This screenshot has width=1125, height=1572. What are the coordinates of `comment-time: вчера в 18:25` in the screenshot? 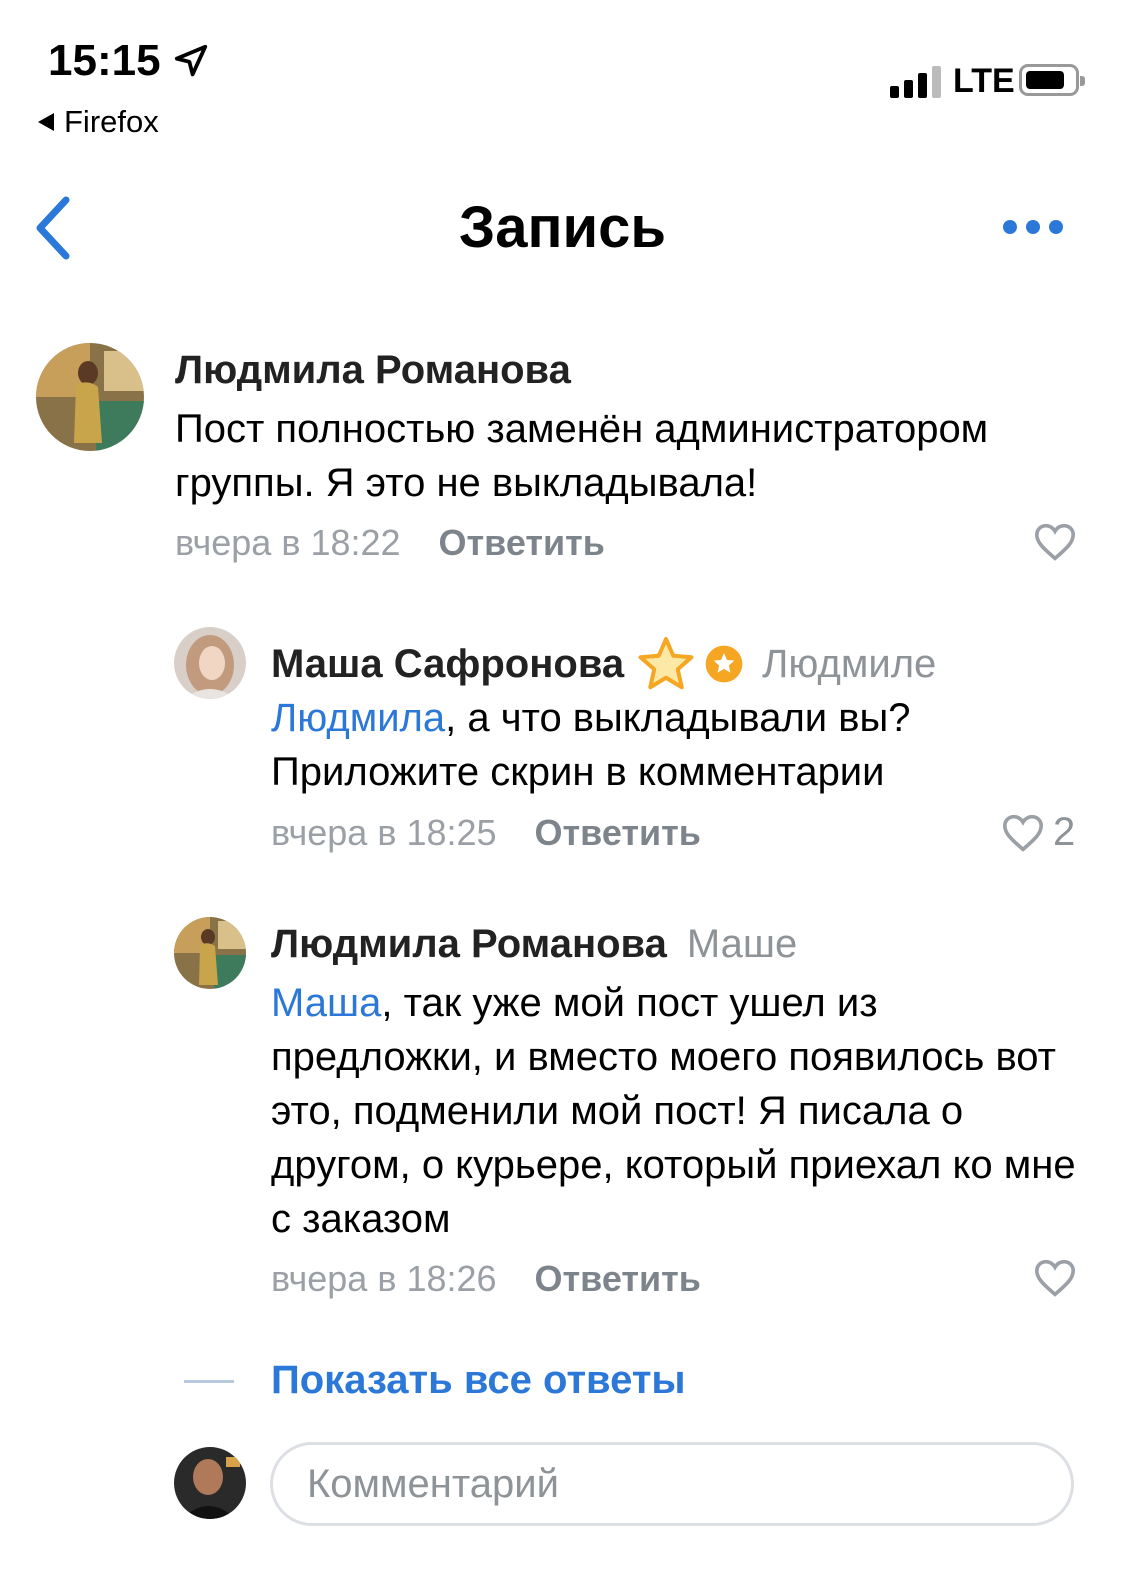 It's located at (384, 832).